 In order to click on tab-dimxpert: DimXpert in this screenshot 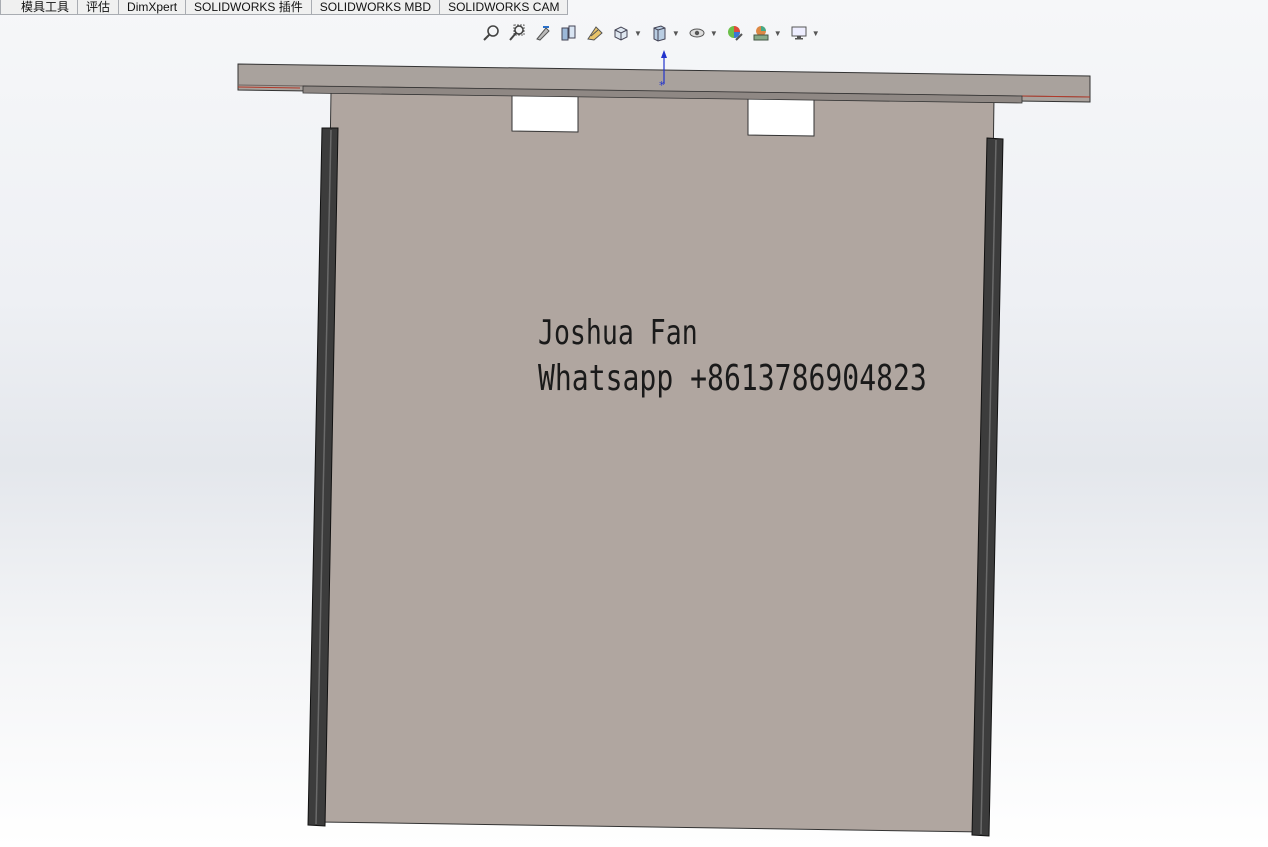, I will do `click(152, 7)`.